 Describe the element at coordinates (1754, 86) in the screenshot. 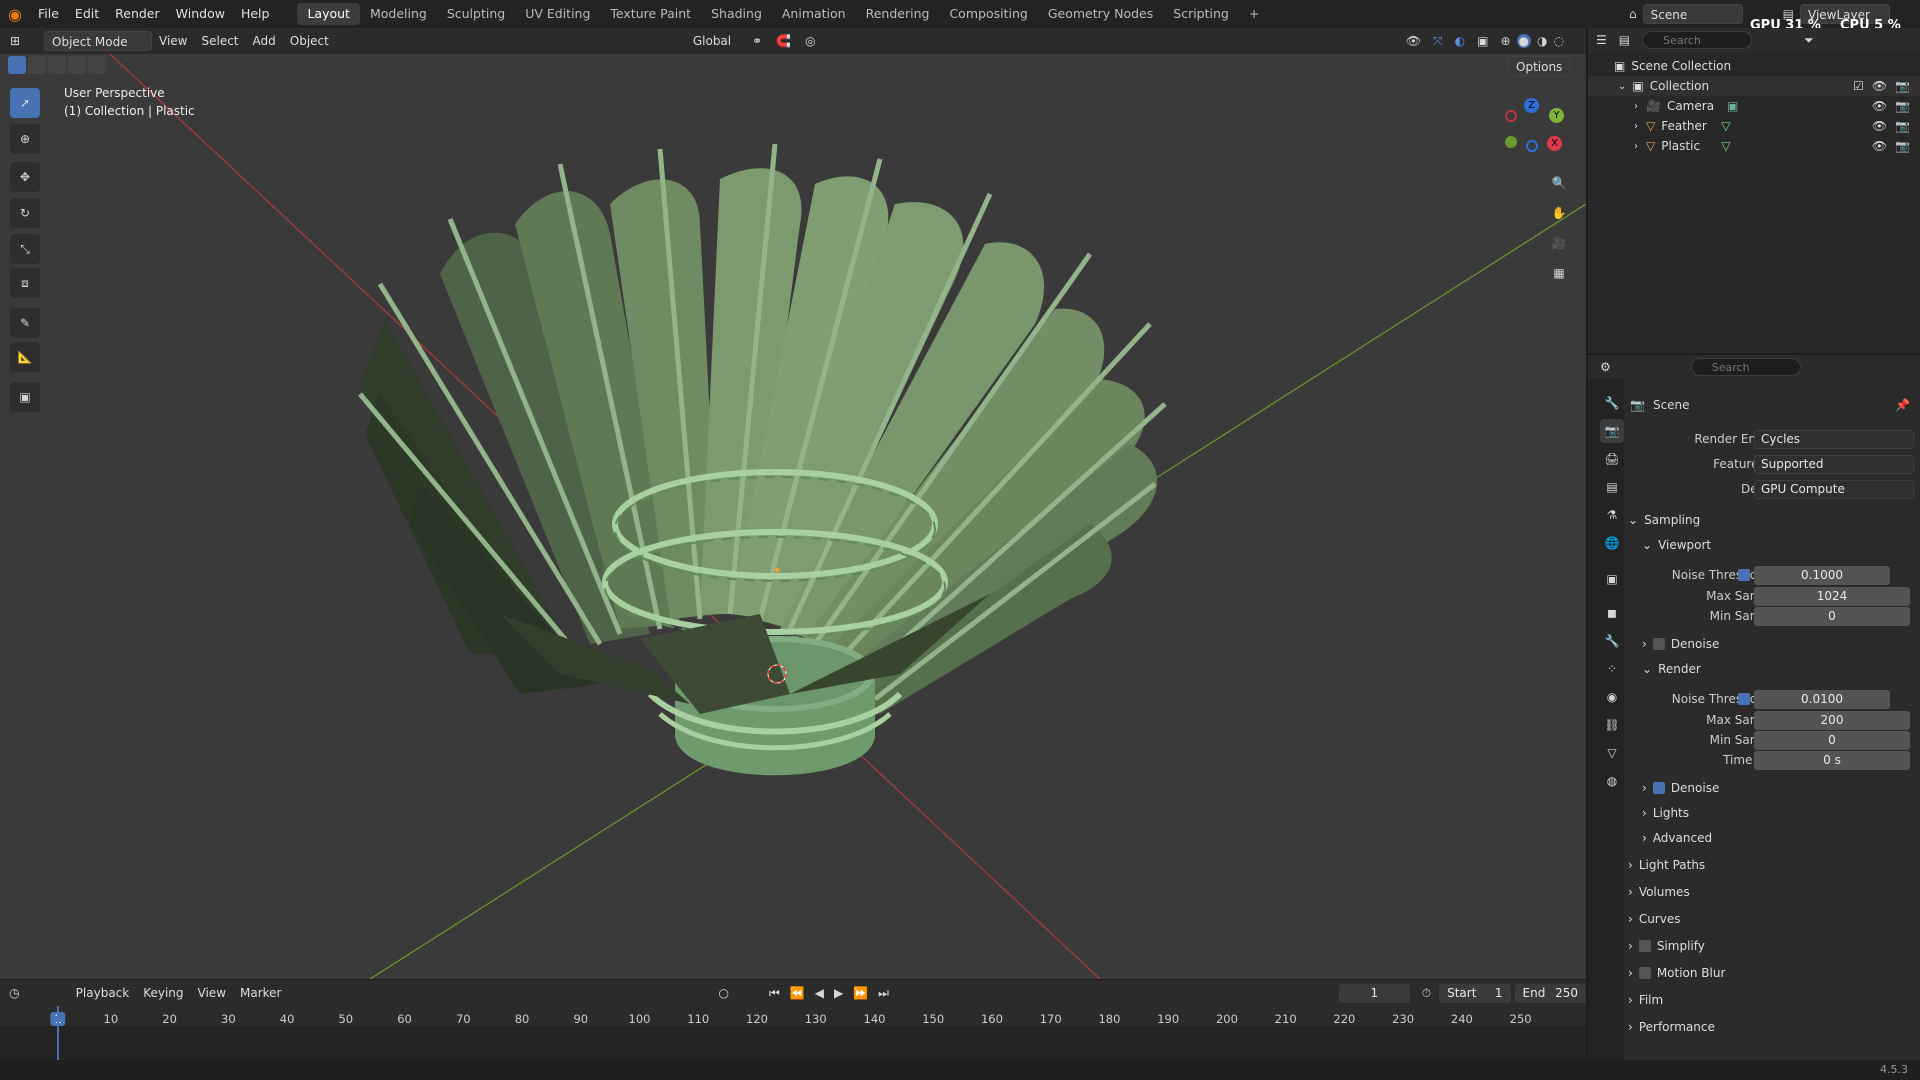

I see `collection-row: ⌄ ▣ Collection ☑ 👁 📷` at that location.